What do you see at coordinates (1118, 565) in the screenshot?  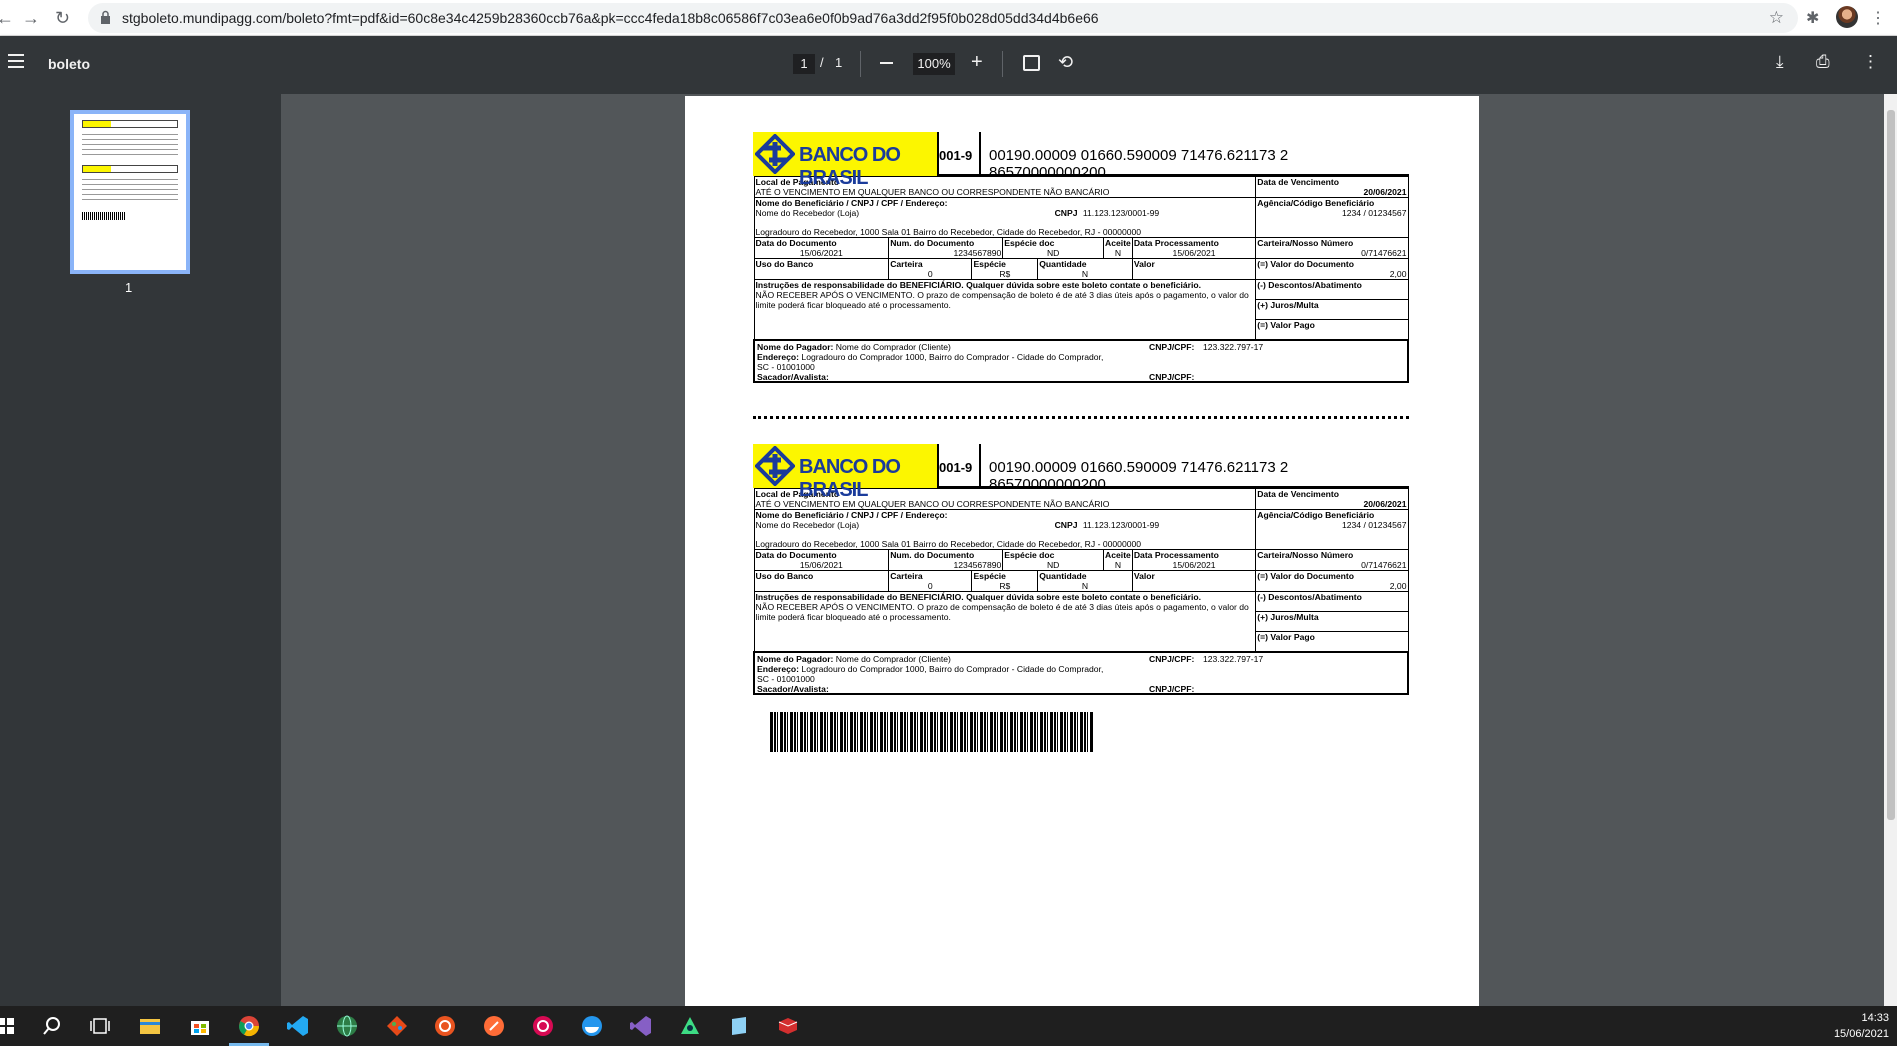 I see `aceite-value: N` at bounding box center [1118, 565].